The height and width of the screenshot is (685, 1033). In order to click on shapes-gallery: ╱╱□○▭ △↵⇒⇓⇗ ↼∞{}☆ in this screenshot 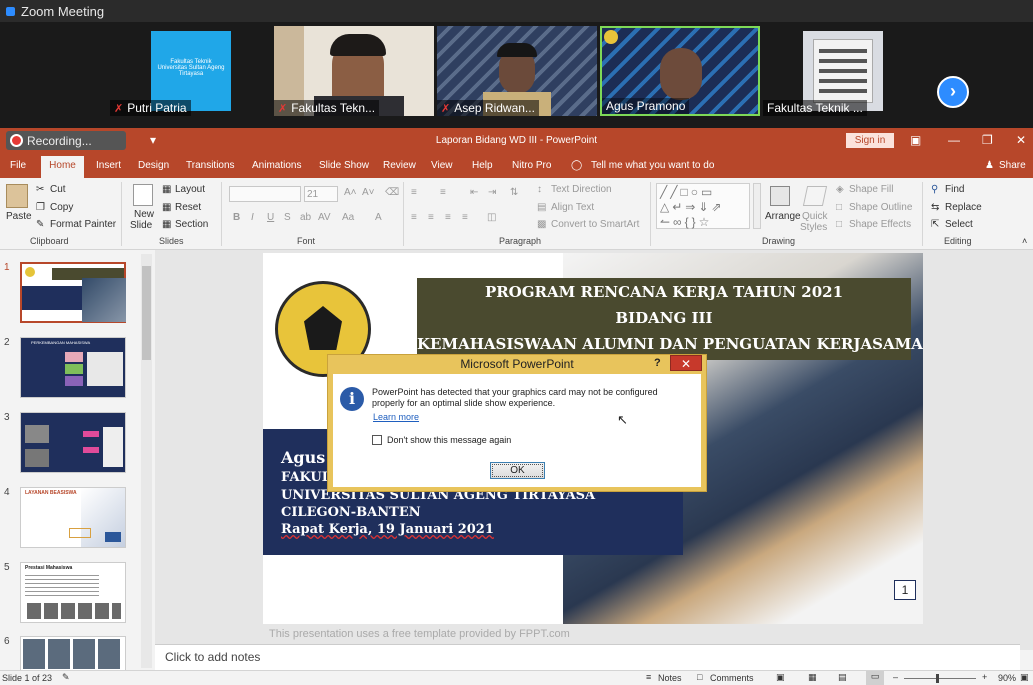, I will do `click(703, 206)`.